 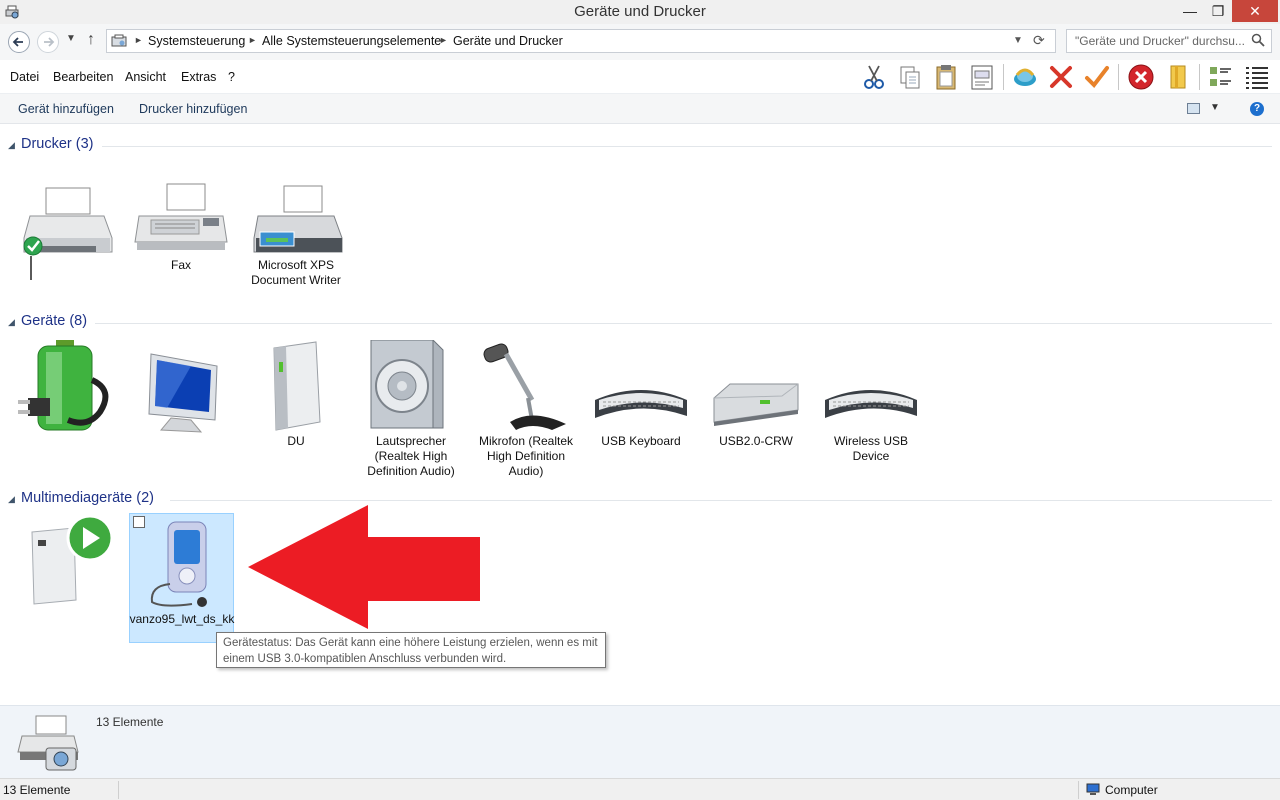 What do you see at coordinates (296, 235) in the screenshot?
I see `device-item-xps-writer: Microsoft XPS Document Writer` at bounding box center [296, 235].